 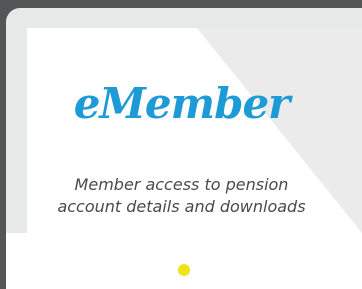 What do you see at coordinates (181, 184) in the screenshot?
I see `tagline-line-1: Member access to pension` at bounding box center [181, 184].